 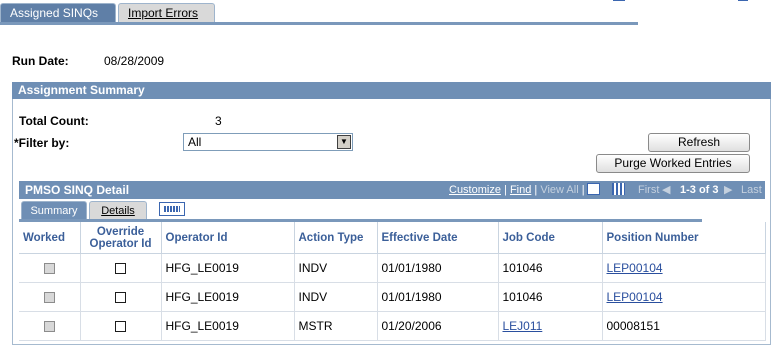 I want to click on purge-worked-entries-button: Purge Worked Entries, so click(x=673, y=163).